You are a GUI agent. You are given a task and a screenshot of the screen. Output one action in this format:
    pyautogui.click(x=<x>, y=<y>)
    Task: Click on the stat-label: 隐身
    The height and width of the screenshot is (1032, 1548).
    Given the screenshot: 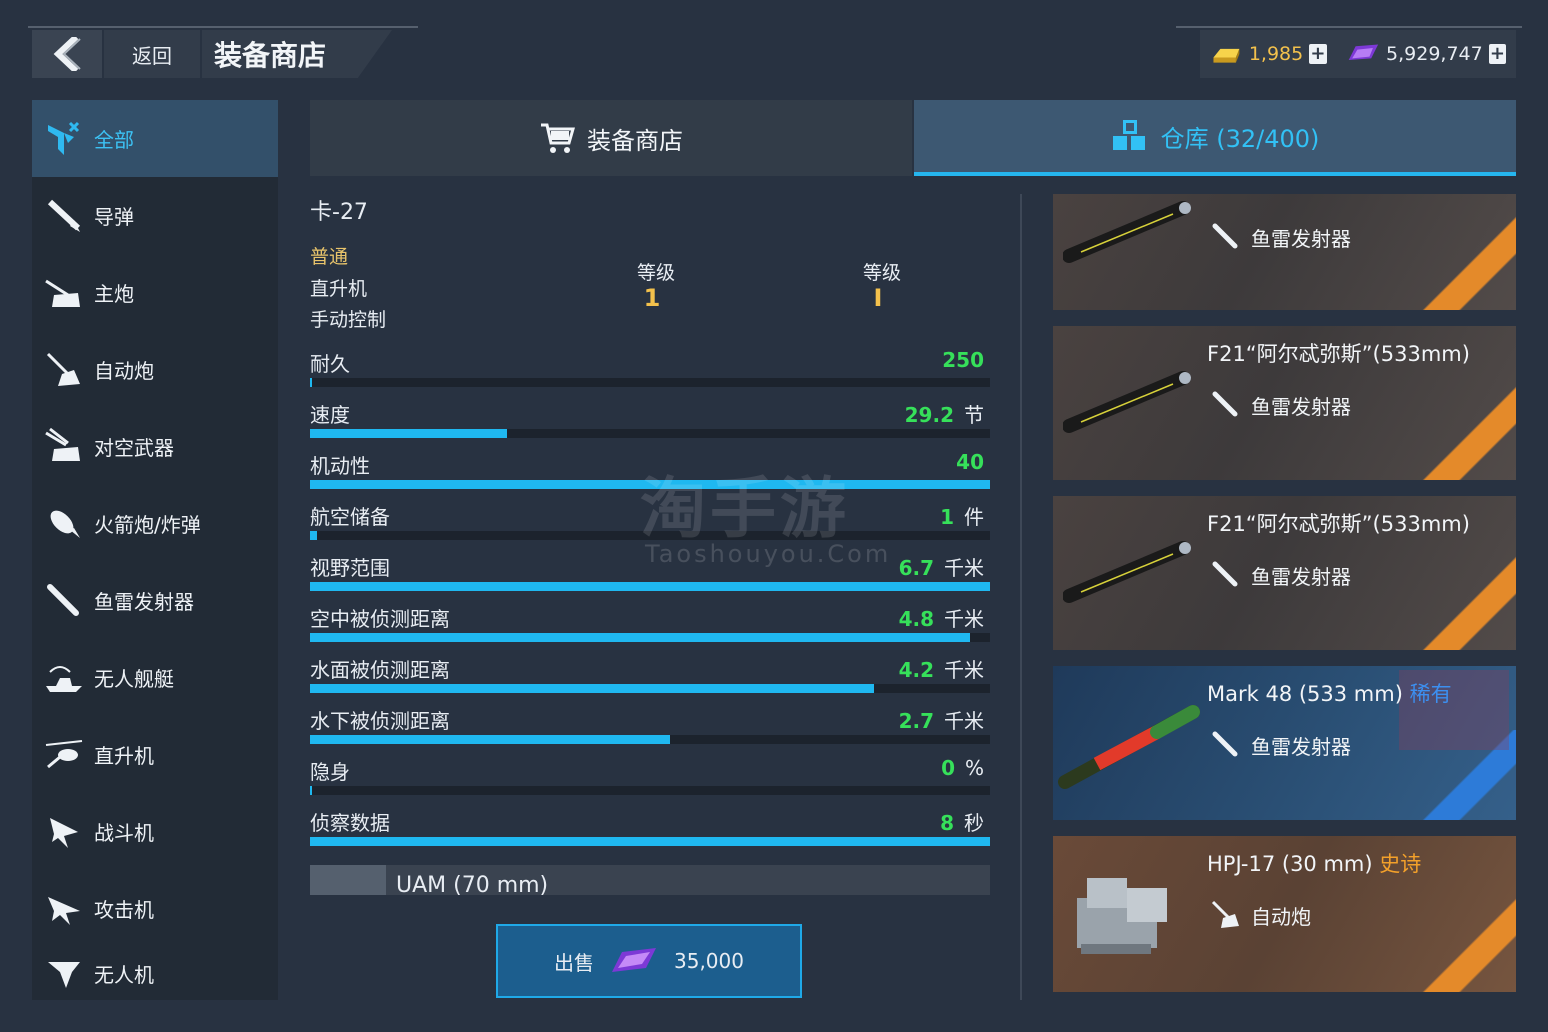 What is the action you would take?
    pyautogui.click(x=330, y=772)
    